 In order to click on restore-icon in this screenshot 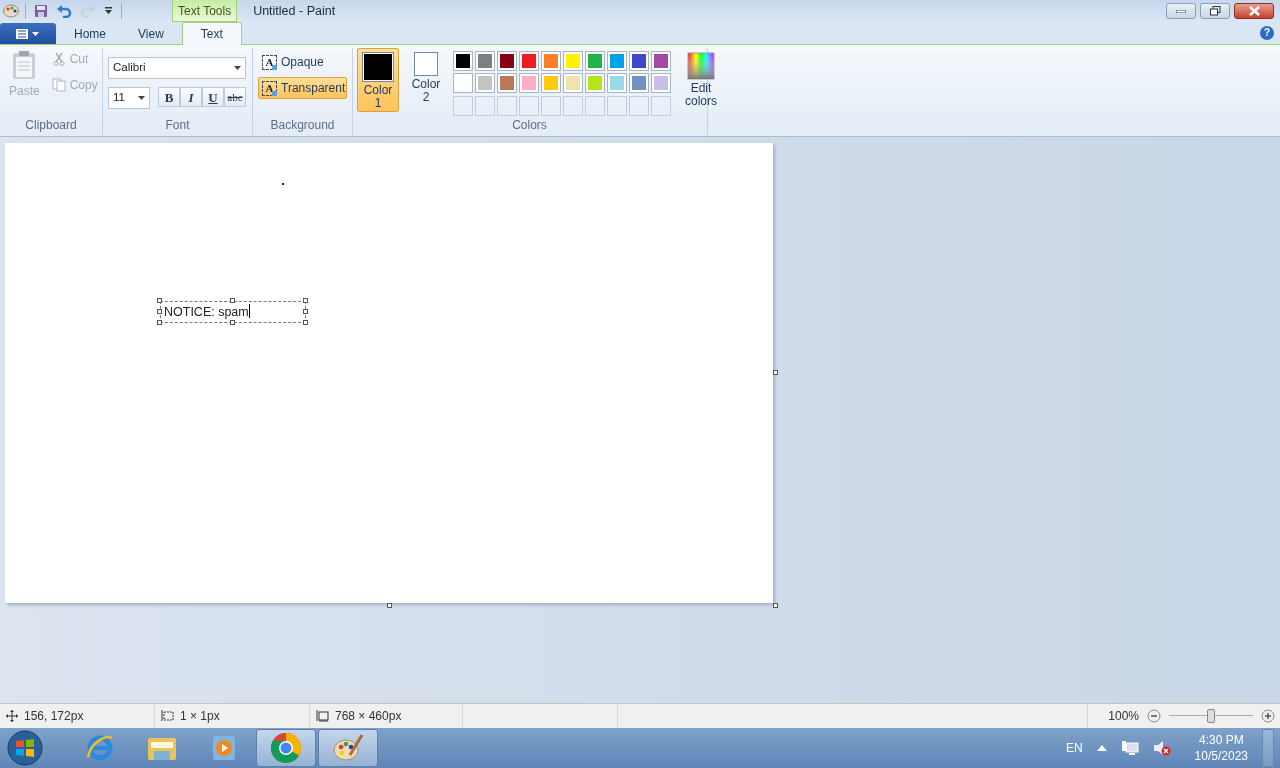, I will do `click(1215, 11)`.